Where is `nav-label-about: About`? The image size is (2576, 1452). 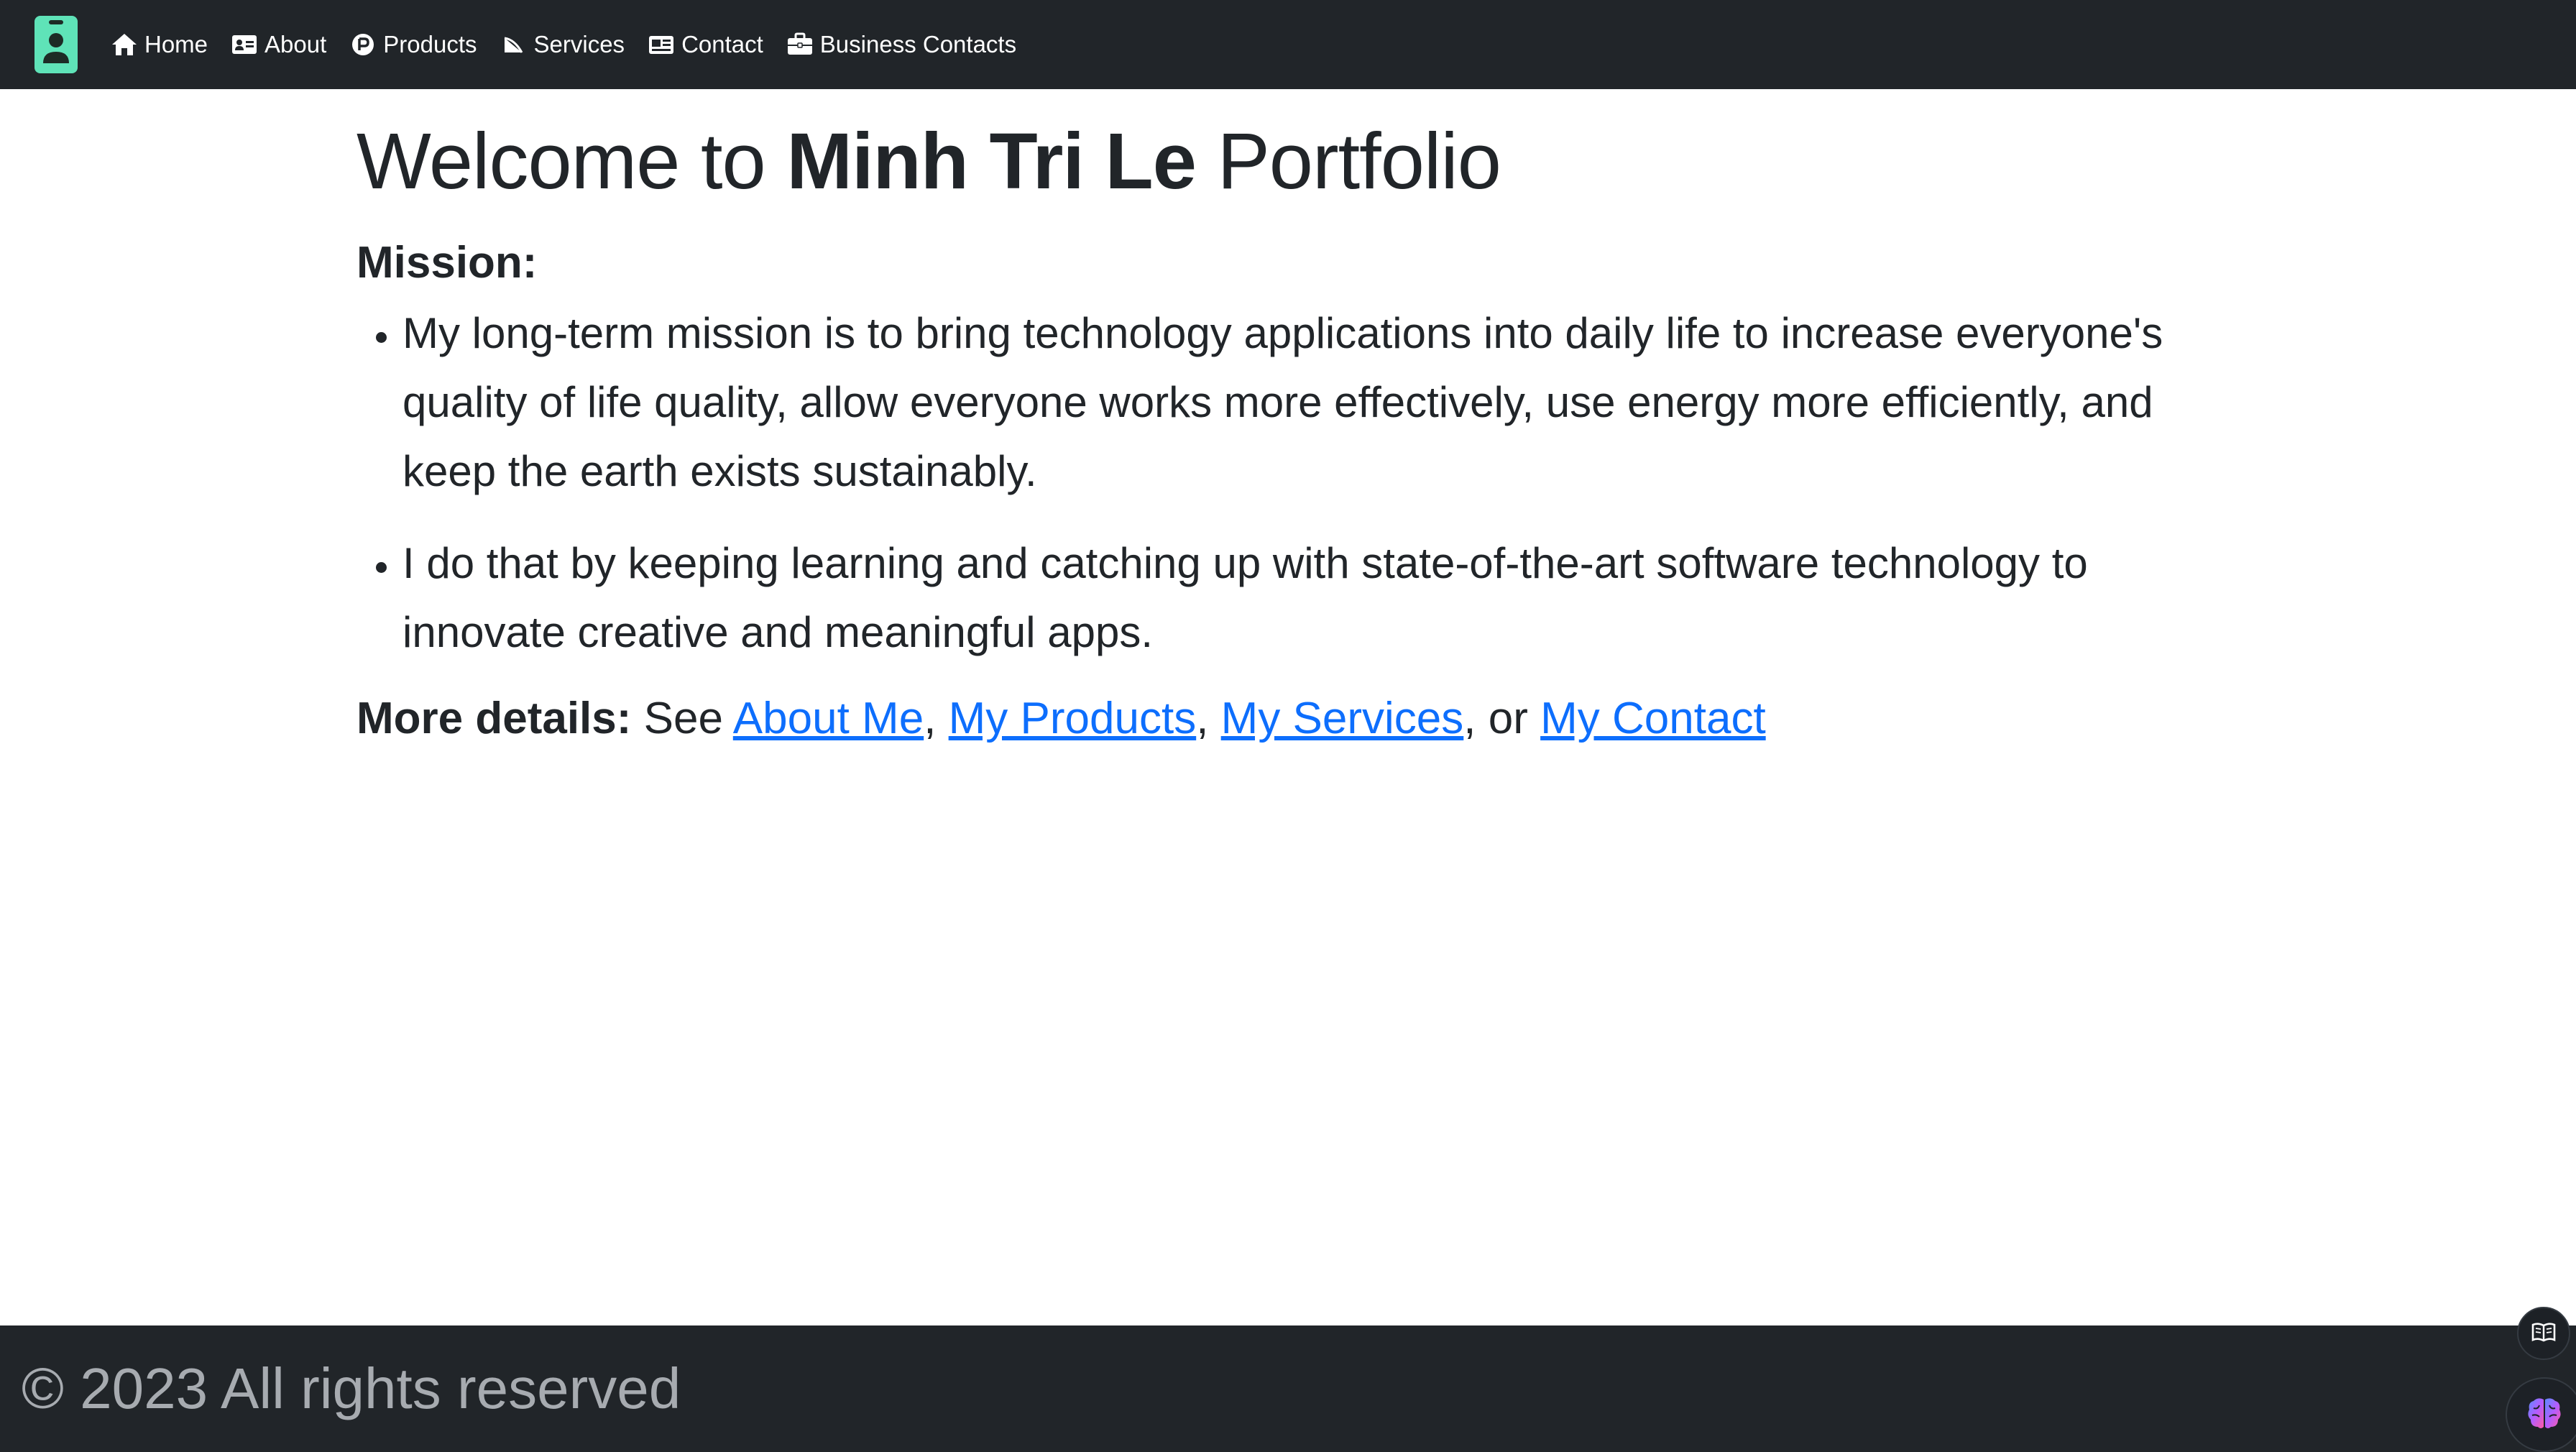 nav-label-about: About is located at coordinates (295, 44).